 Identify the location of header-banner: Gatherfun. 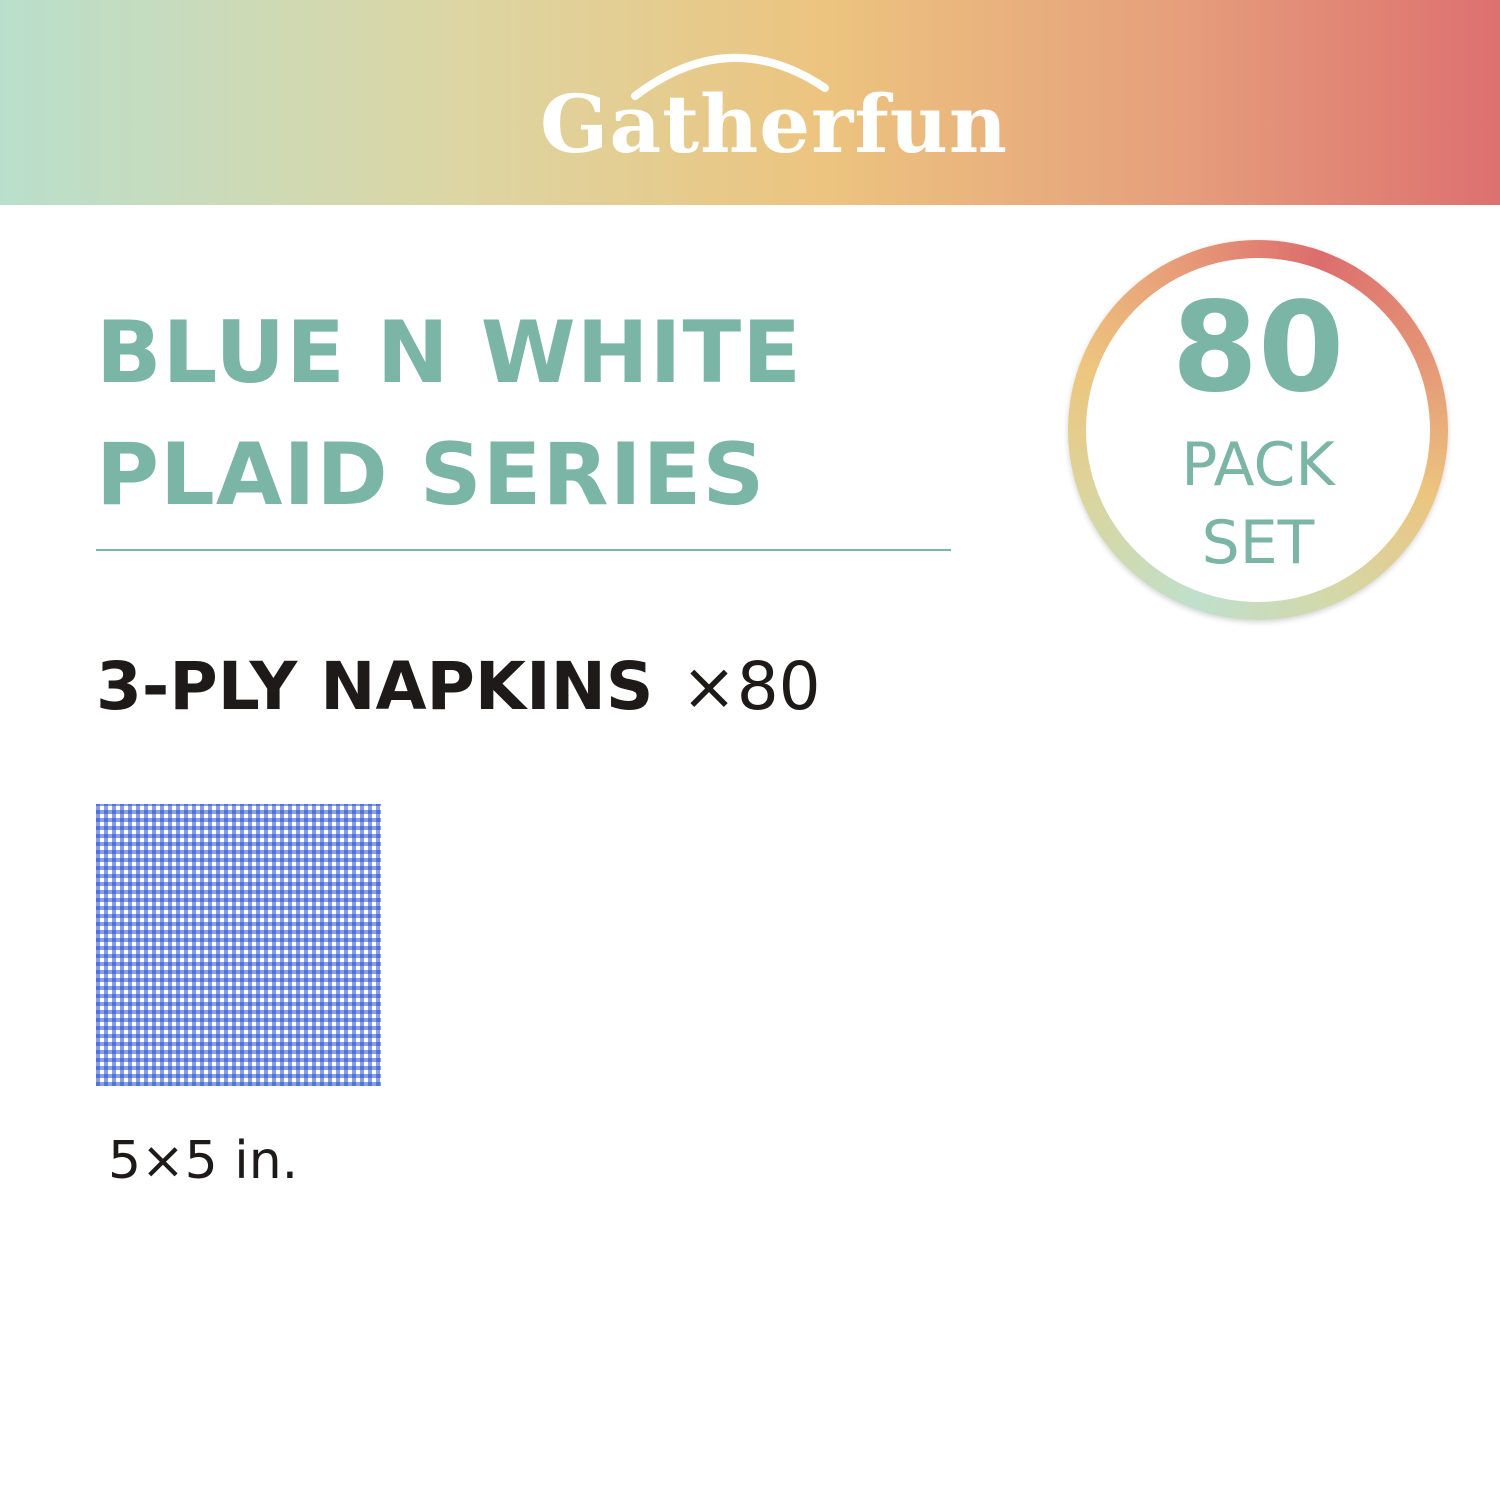
(750, 102).